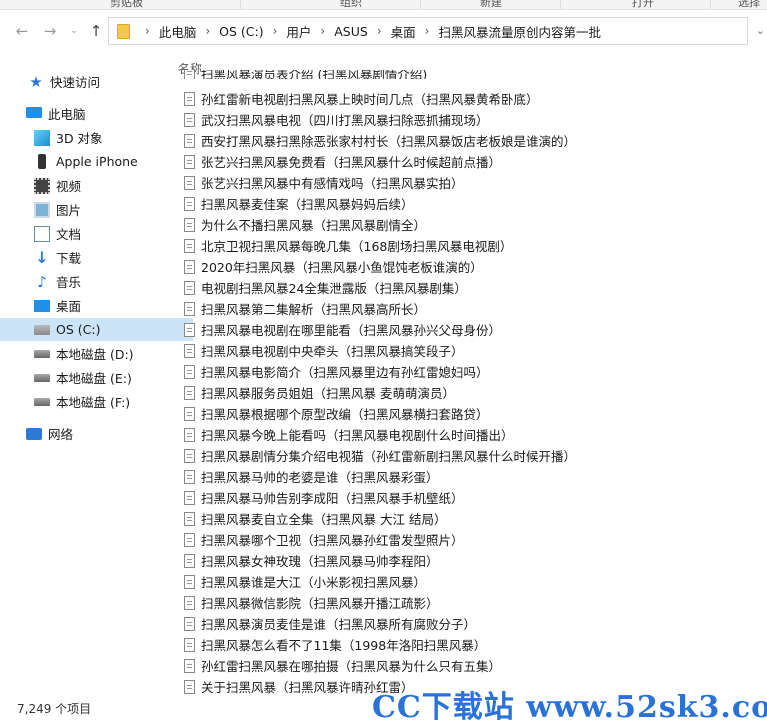 The height and width of the screenshot is (726, 767). What do you see at coordinates (303, 74) in the screenshot?
I see `file-row-partial: 扫黑风暴演员表介绍 (扫黑风暴剧情介绍)` at bounding box center [303, 74].